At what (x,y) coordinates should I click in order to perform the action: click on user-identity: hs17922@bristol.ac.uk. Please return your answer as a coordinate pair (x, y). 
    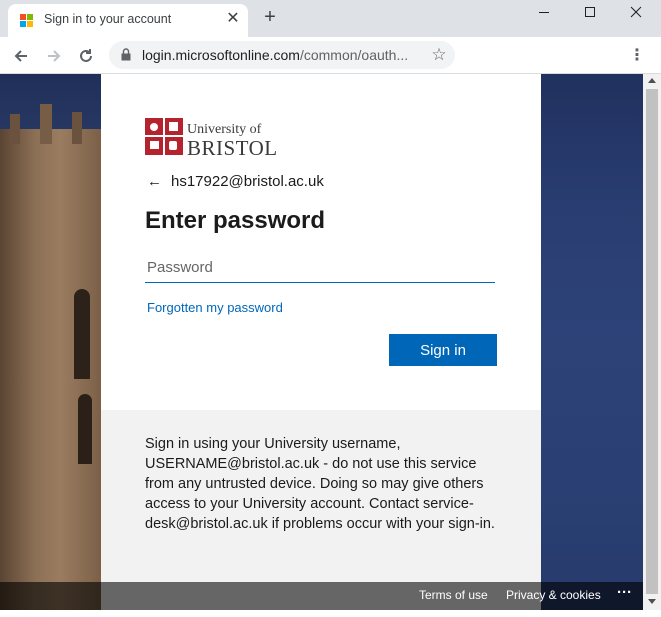
    Looking at the image, I should click on (247, 181).